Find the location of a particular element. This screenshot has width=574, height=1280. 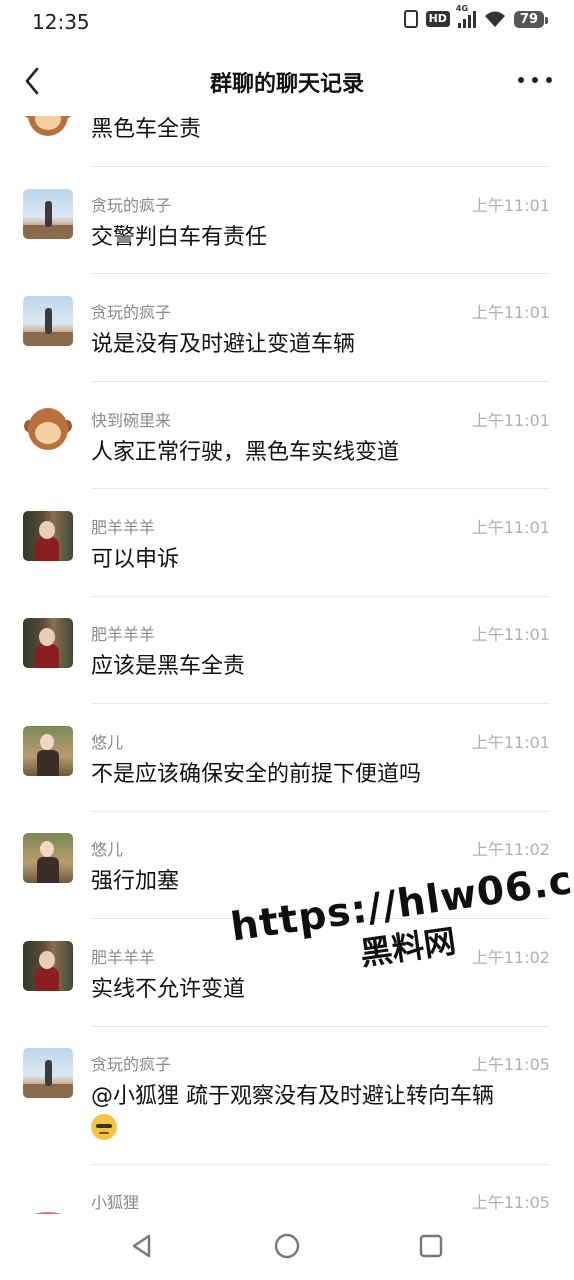

more-button is located at coordinates (535, 80).